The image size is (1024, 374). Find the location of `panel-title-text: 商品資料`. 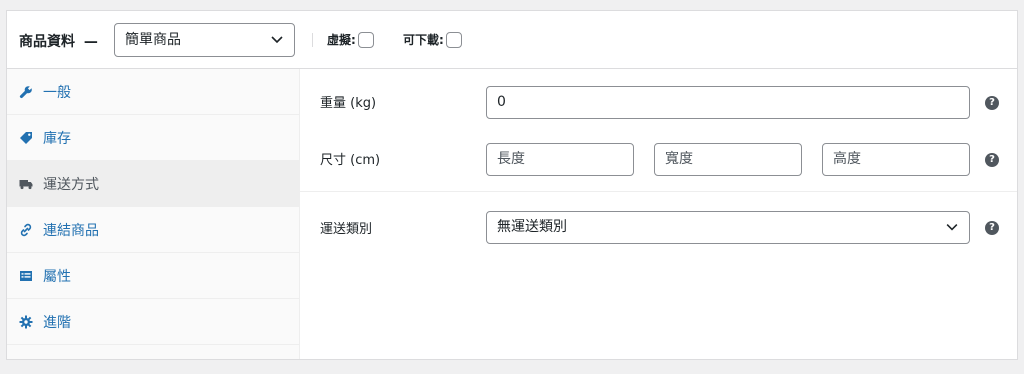

panel-title-text: 商品資料 is located at coordinates (47, 42).